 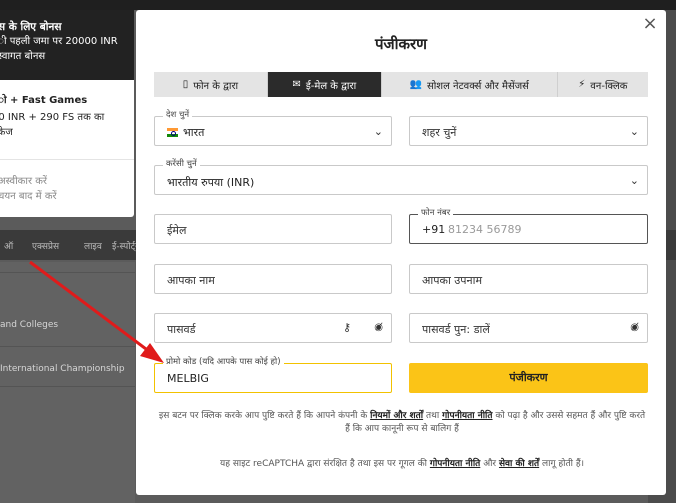 What do you see at coordinates (528, 328) in the screenshot?
I see `password-repeat-field: पासवर्ड पुन: डालें ◉̸` at bounding box center [528, 328].